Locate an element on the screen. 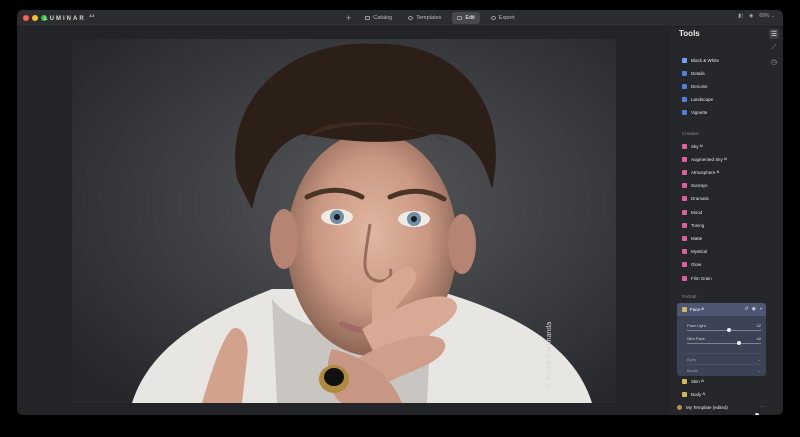  tool-item: Body ᴬᴵ is located at coordinates (693, 394).